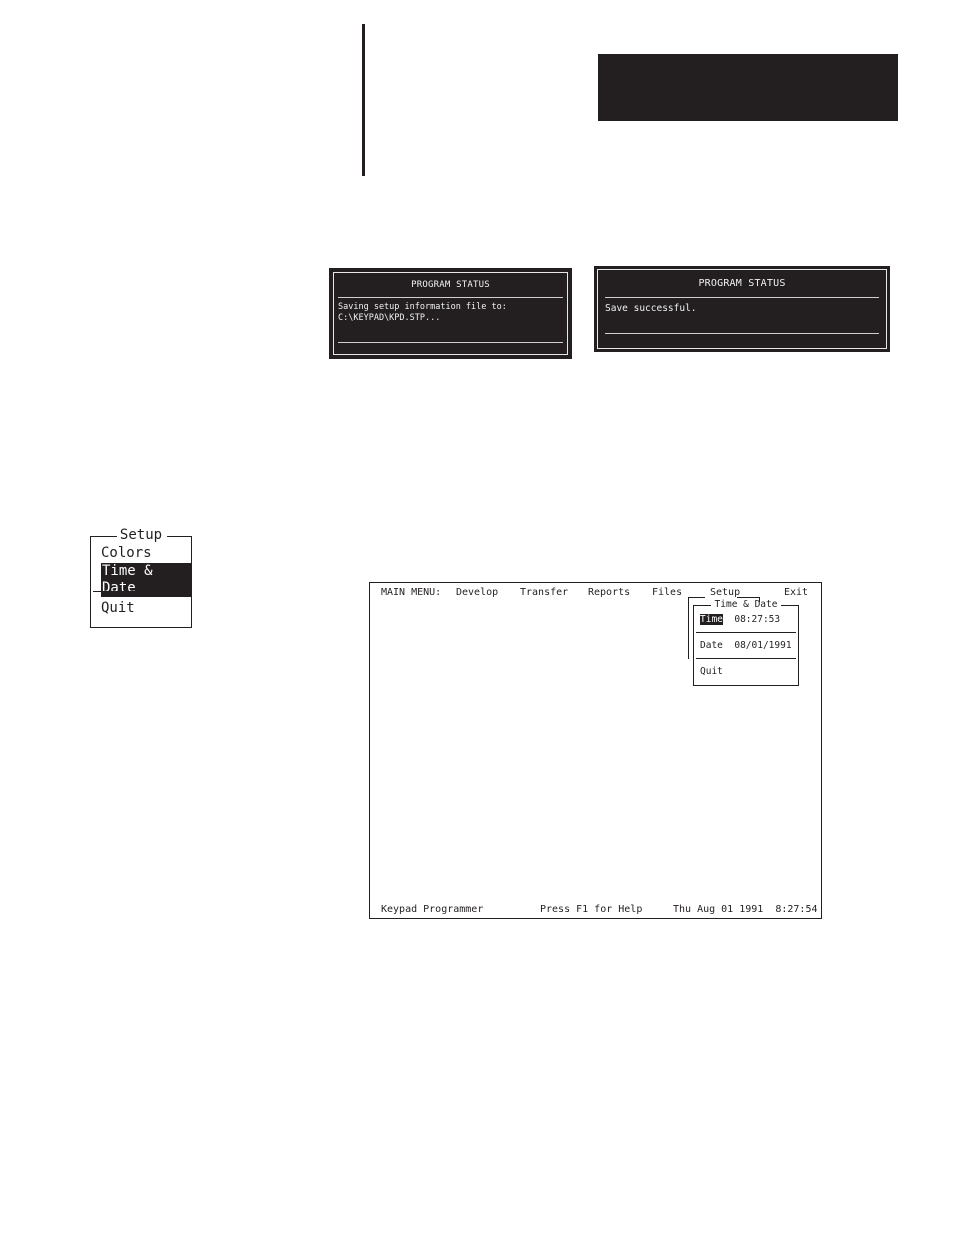 Image resolution: width=954 pixels, height=1235 pixels. What do you see at coordinates (711, 619) in the screenshot?
I see `time-label: Time` at bounding box center [711, 619].